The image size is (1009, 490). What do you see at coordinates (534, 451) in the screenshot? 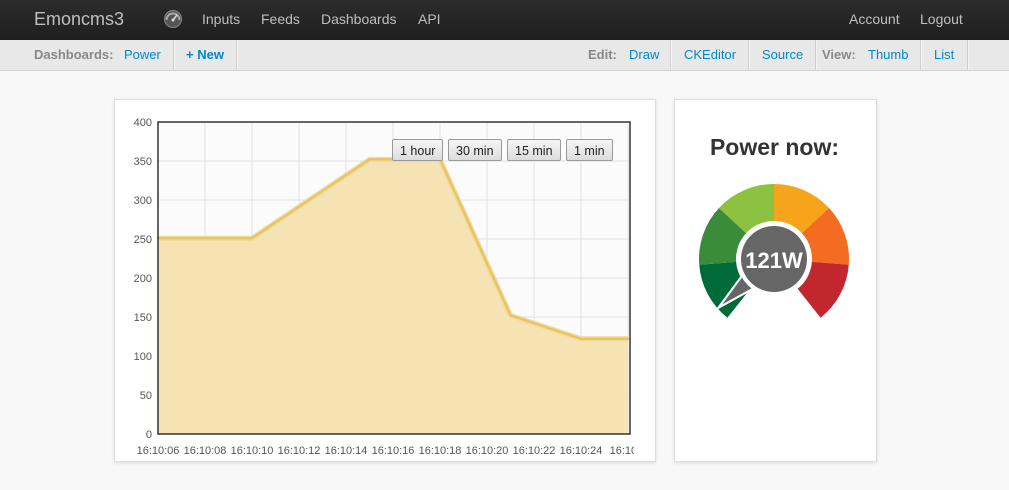
I see `x-tick-label: 16:10:22` at bounding box center [534, 451].